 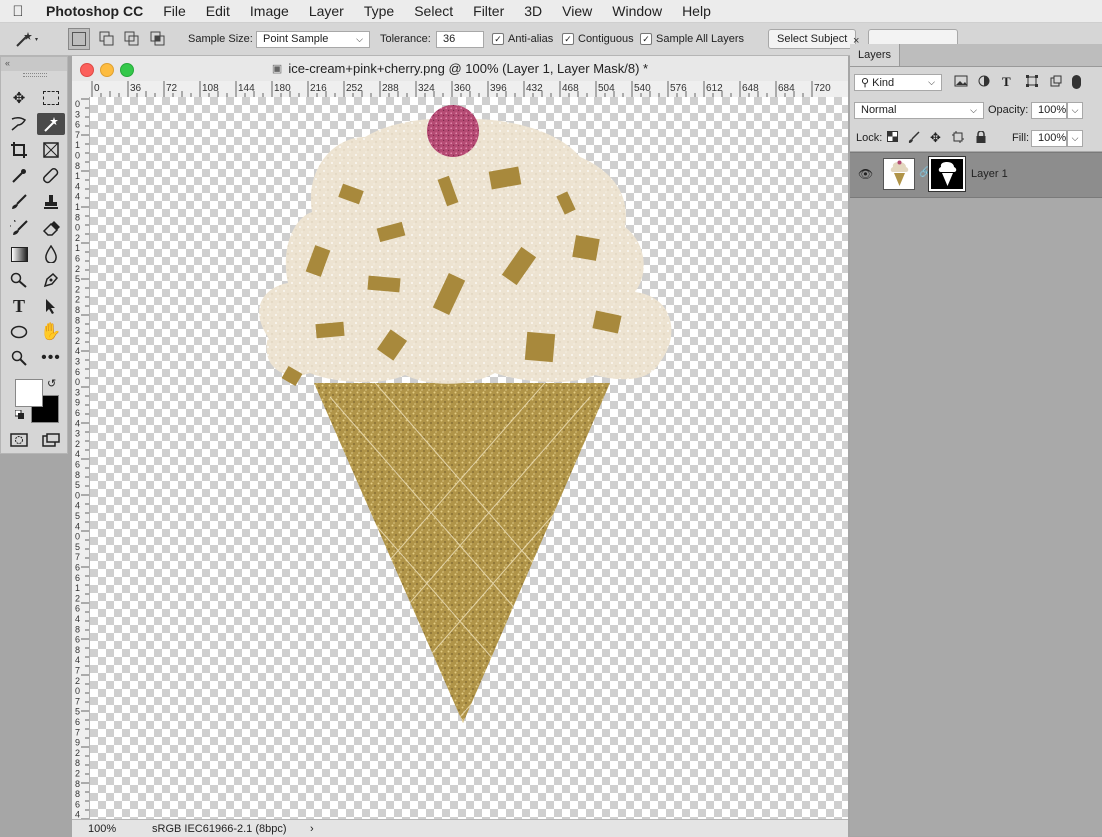 I want to click on quick-mask-icon, so click(x=19, y=440).